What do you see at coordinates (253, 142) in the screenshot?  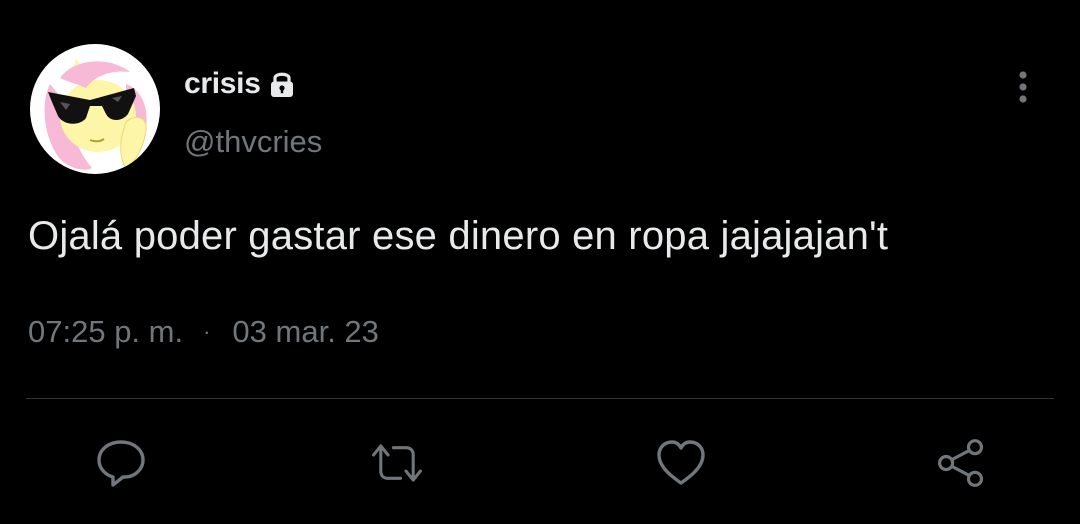 I see `user-handle: @thvcries` at bounding box center [253, 142].